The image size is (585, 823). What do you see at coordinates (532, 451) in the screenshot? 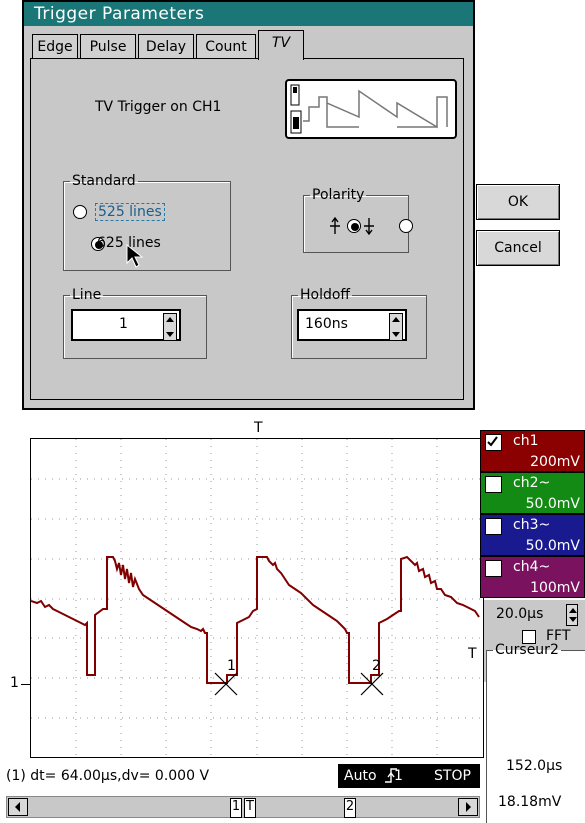
I see `ch1-panel: ch1 200mV` at bounding box center [532, 451].